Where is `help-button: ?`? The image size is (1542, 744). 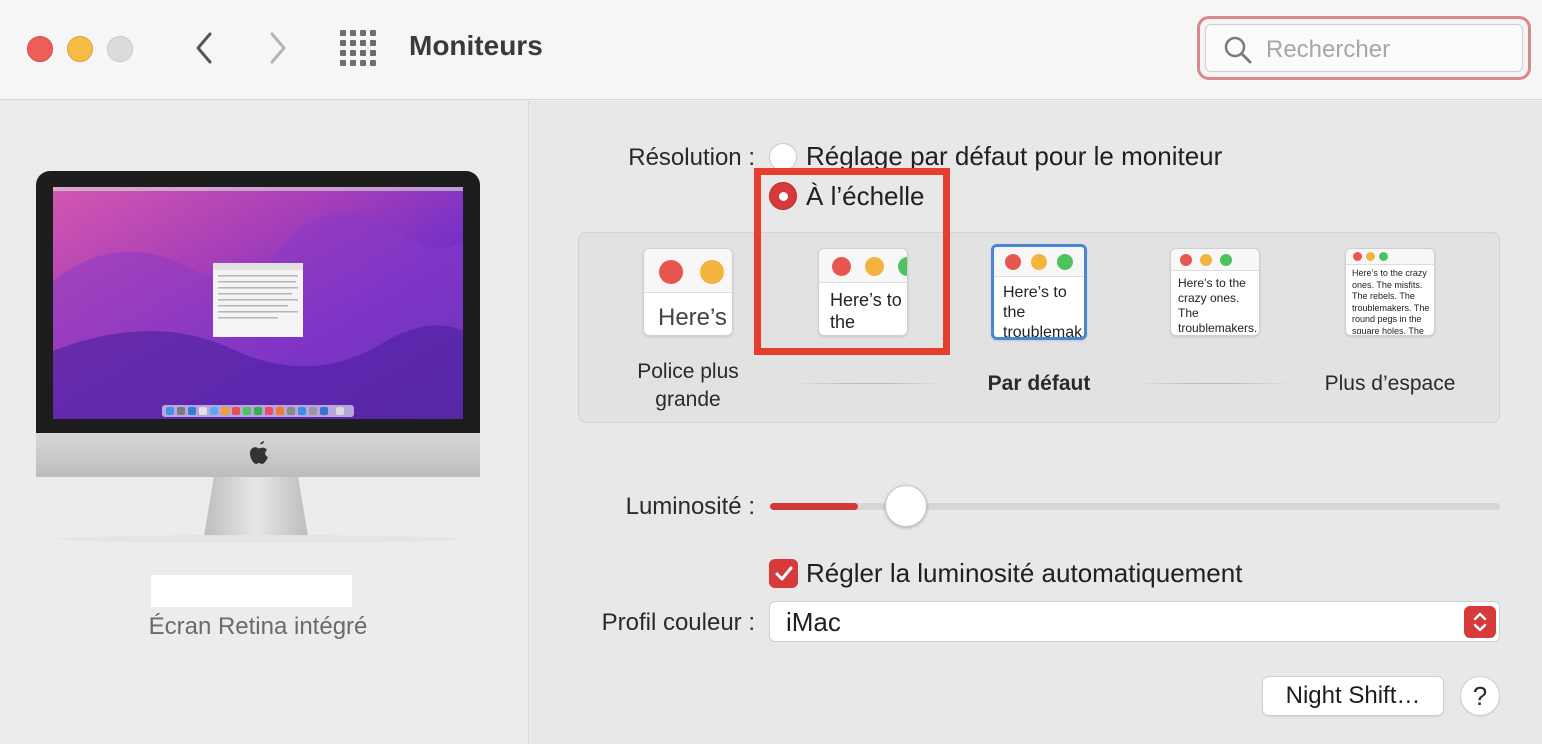 help-button: ? is located at coordinates (1480, 696).